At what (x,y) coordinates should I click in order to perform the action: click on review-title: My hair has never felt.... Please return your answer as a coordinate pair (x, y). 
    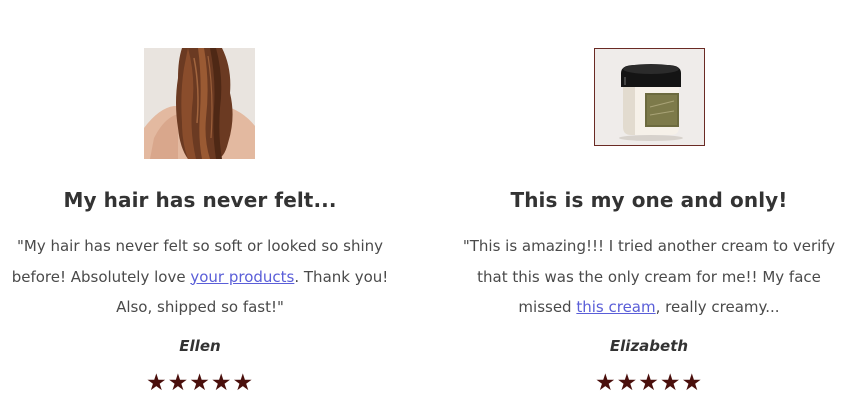
    Looking at the image, I should click on (200, 200).